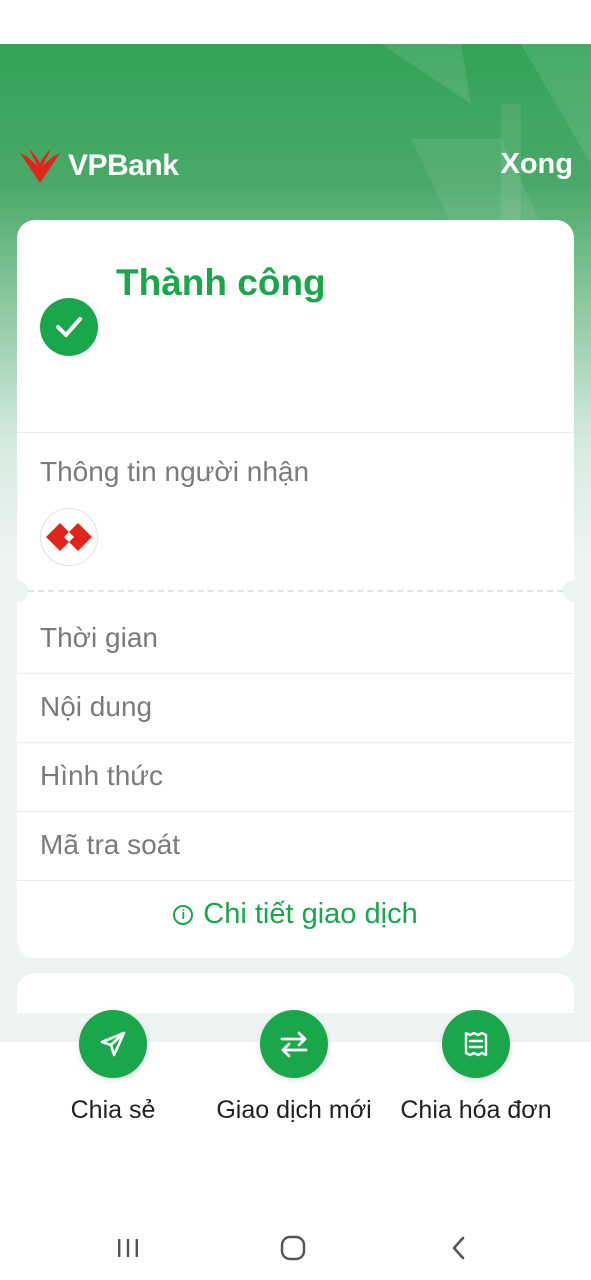 The image size is (591, 1280). What do you see at coordinates (476, 1110) in the screenshot?
I see `split-bill-label: Chia hóa đơn` at bounding box center [476, 1110].